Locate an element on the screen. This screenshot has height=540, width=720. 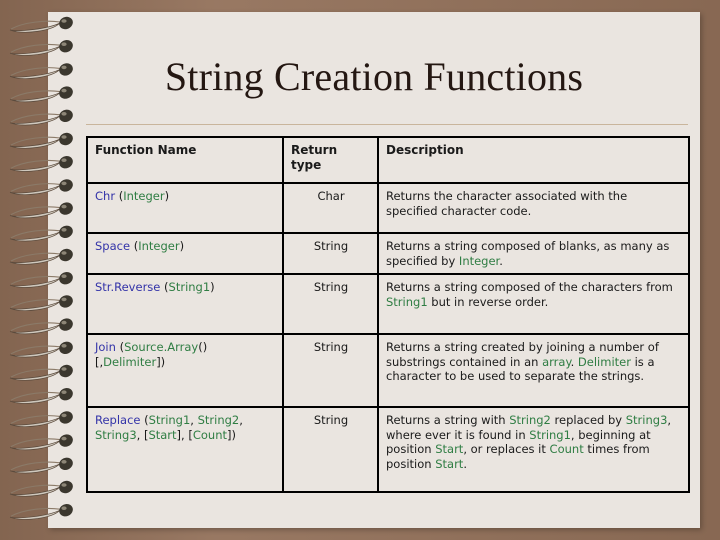
table-header: Function Name Return type Description is located at coordinates (388, 160).